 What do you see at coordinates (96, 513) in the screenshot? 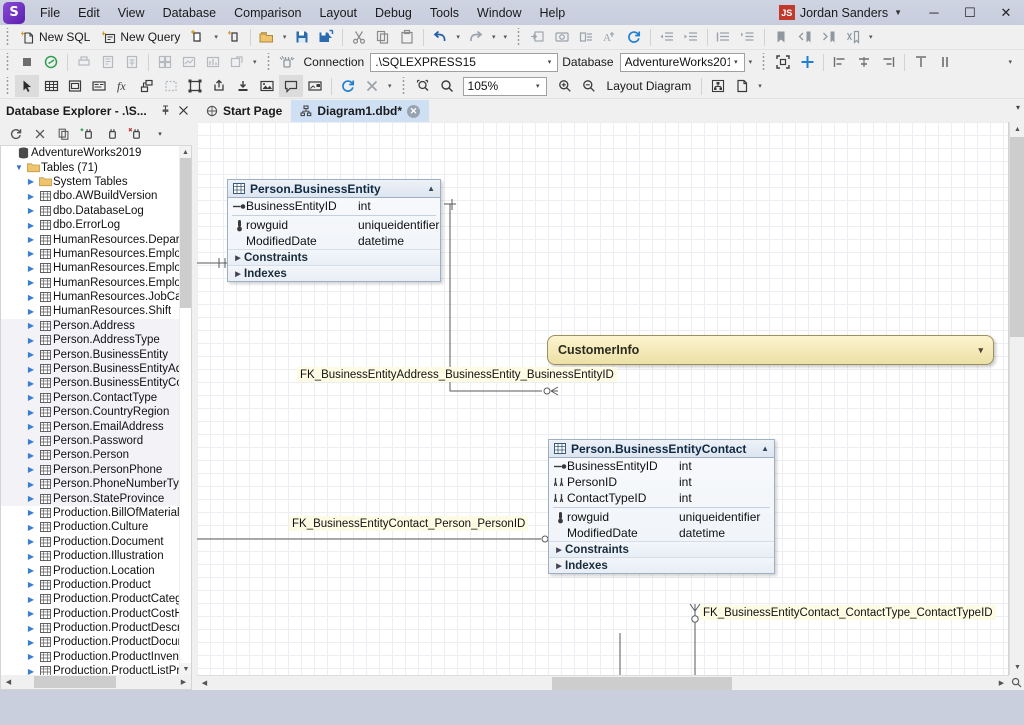
I see `tree-item-production-billofmaterials: ▶ Production.BillOfMaterials` at bounding box center [96, 513].